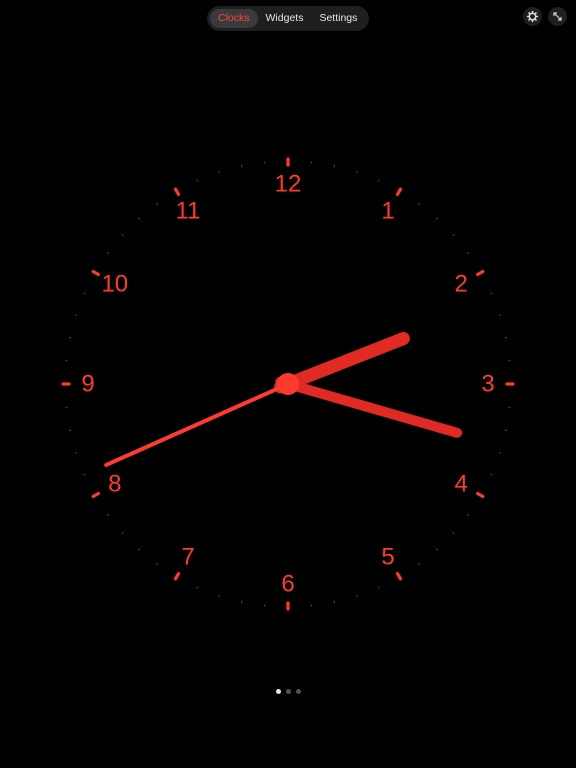 Image resolution: width=576 pixels, height=768 pixels. I want to click on hour-hand, so click(342, 363).